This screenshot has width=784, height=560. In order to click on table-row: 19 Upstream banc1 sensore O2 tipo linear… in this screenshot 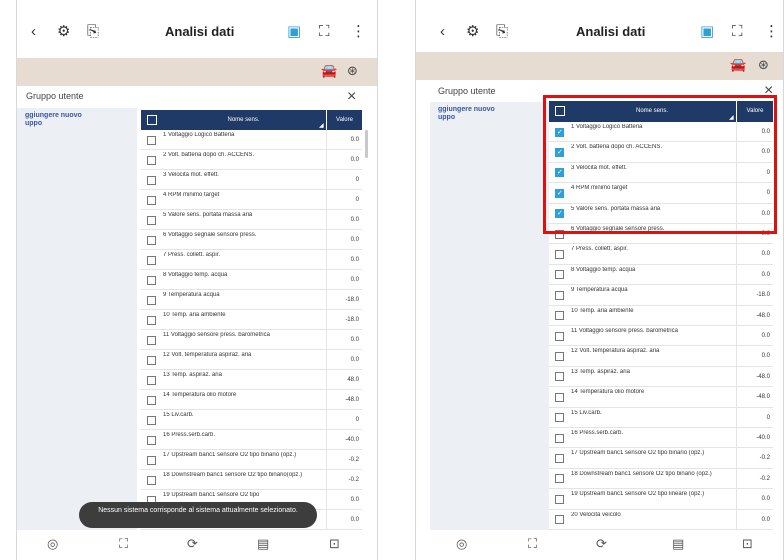, I will do `click(661, 499)`.